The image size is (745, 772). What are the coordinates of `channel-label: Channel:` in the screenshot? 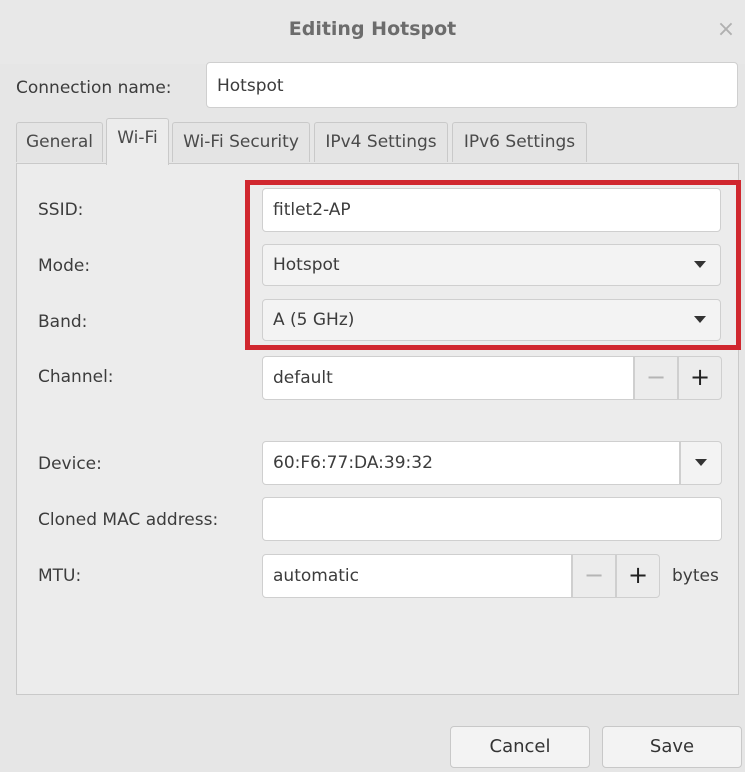 It's located at (76, 377).